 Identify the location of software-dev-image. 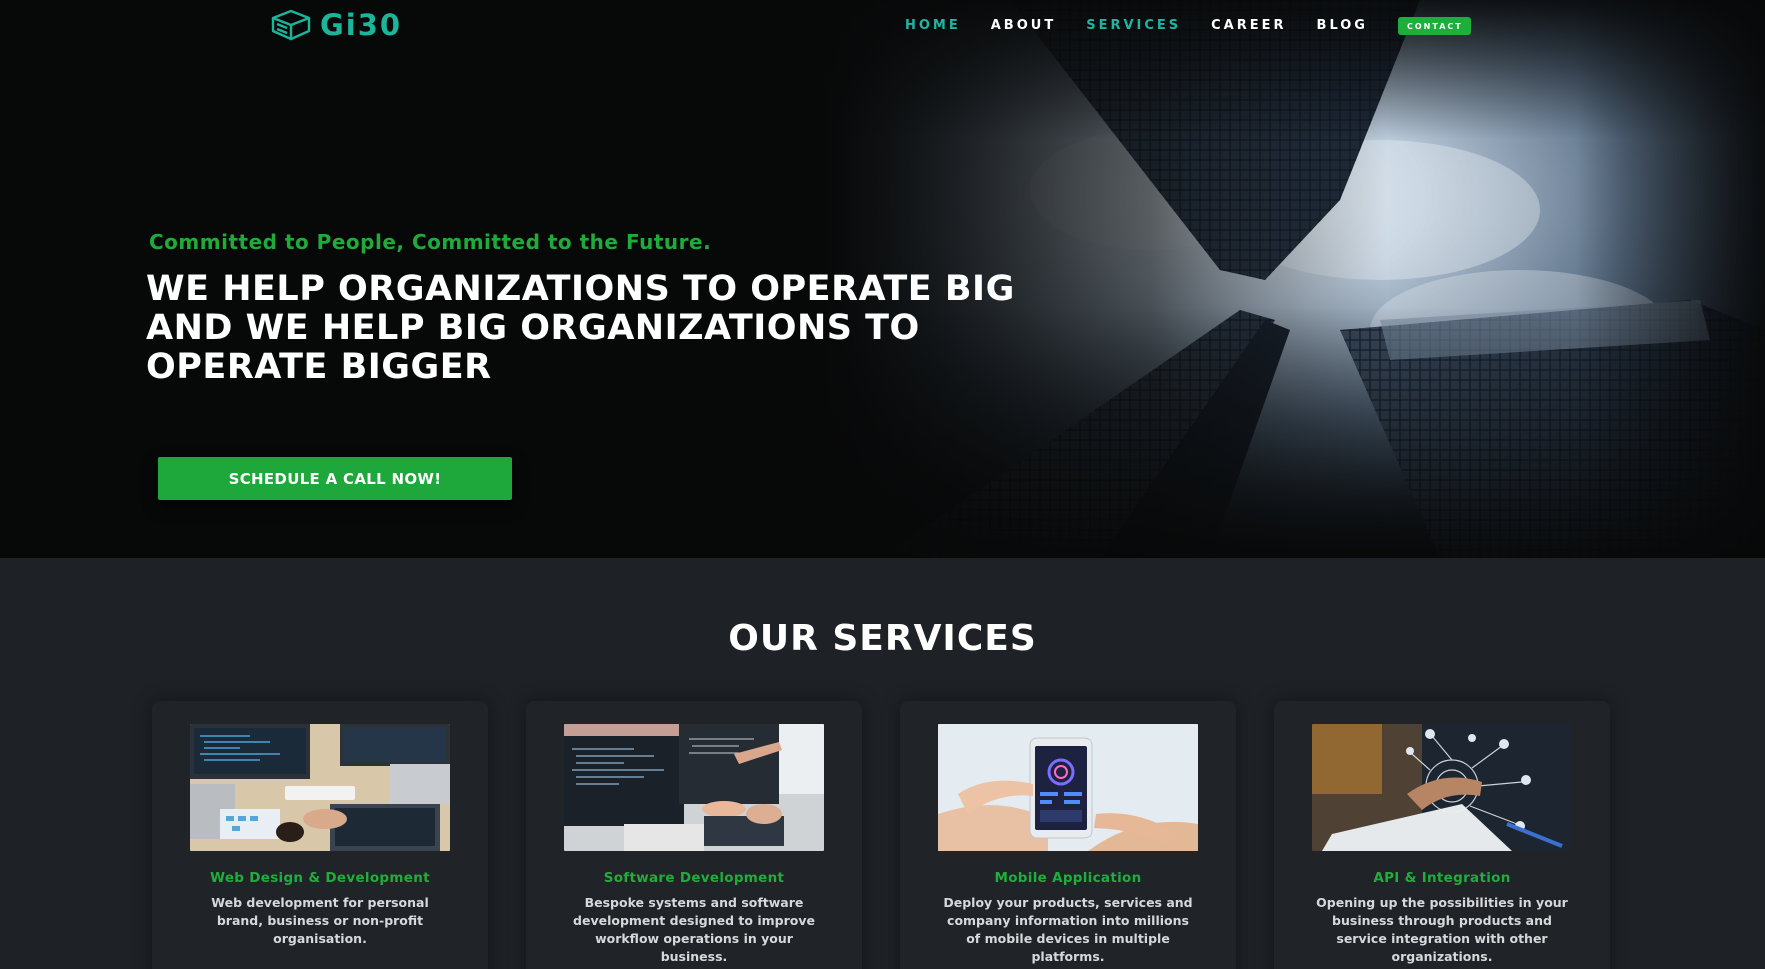
(694, 787).